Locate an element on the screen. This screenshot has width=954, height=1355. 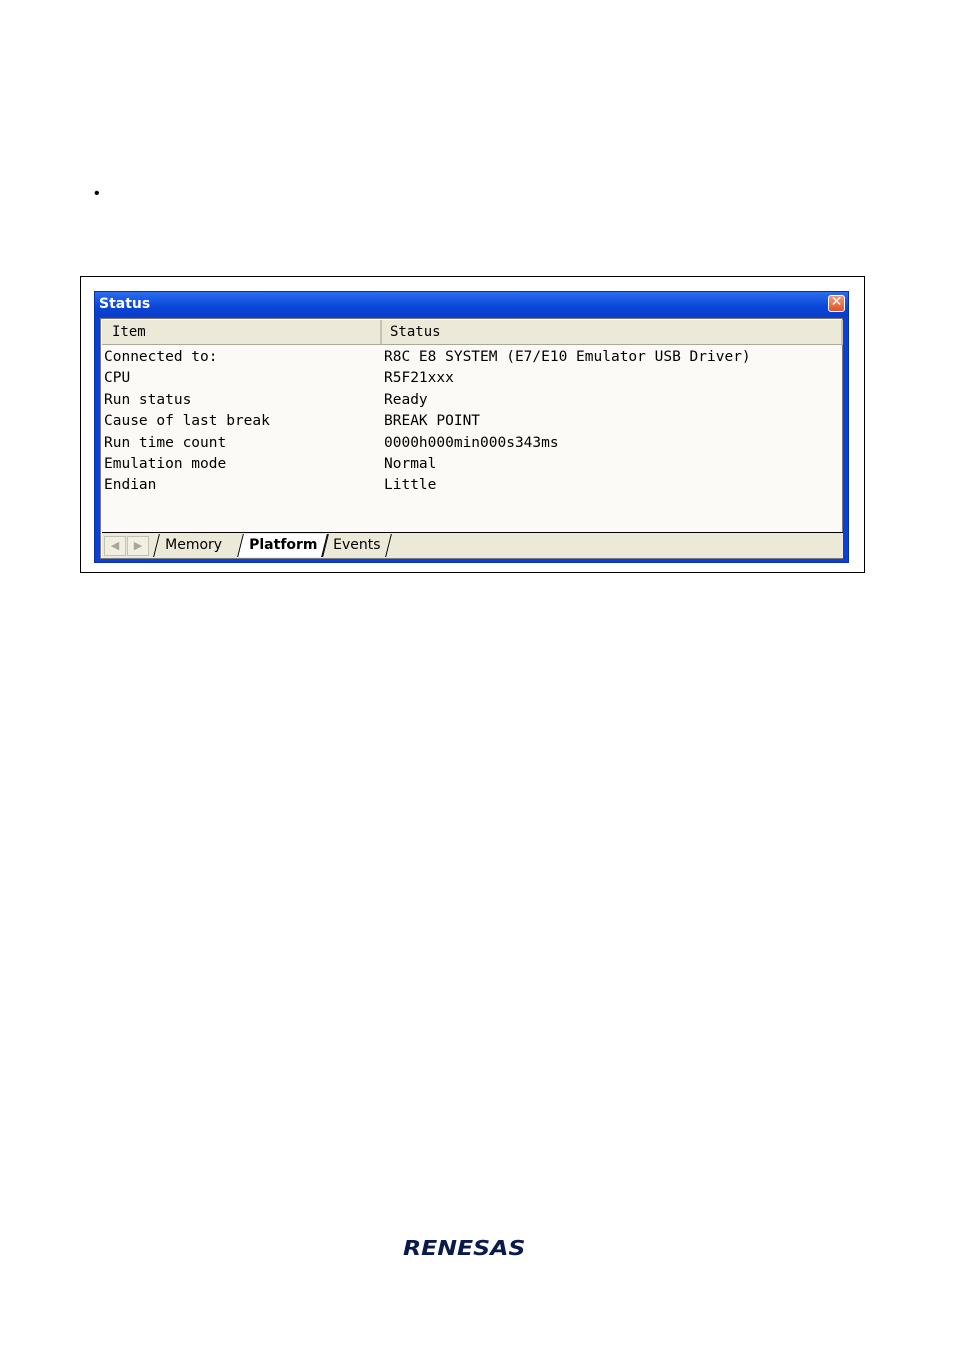
close-icon: ✕ is located at coordinates (836, 302).